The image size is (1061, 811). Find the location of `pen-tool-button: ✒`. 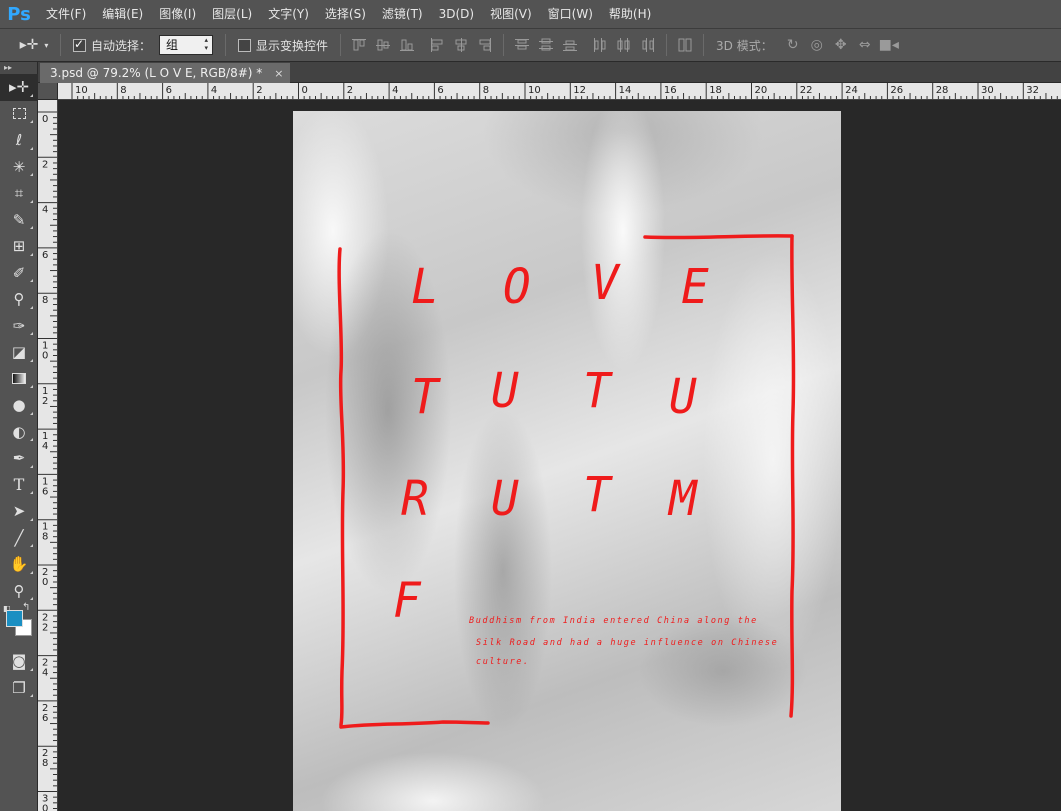

pen-tool-button: ✒ is located at coordinates (19, 458).